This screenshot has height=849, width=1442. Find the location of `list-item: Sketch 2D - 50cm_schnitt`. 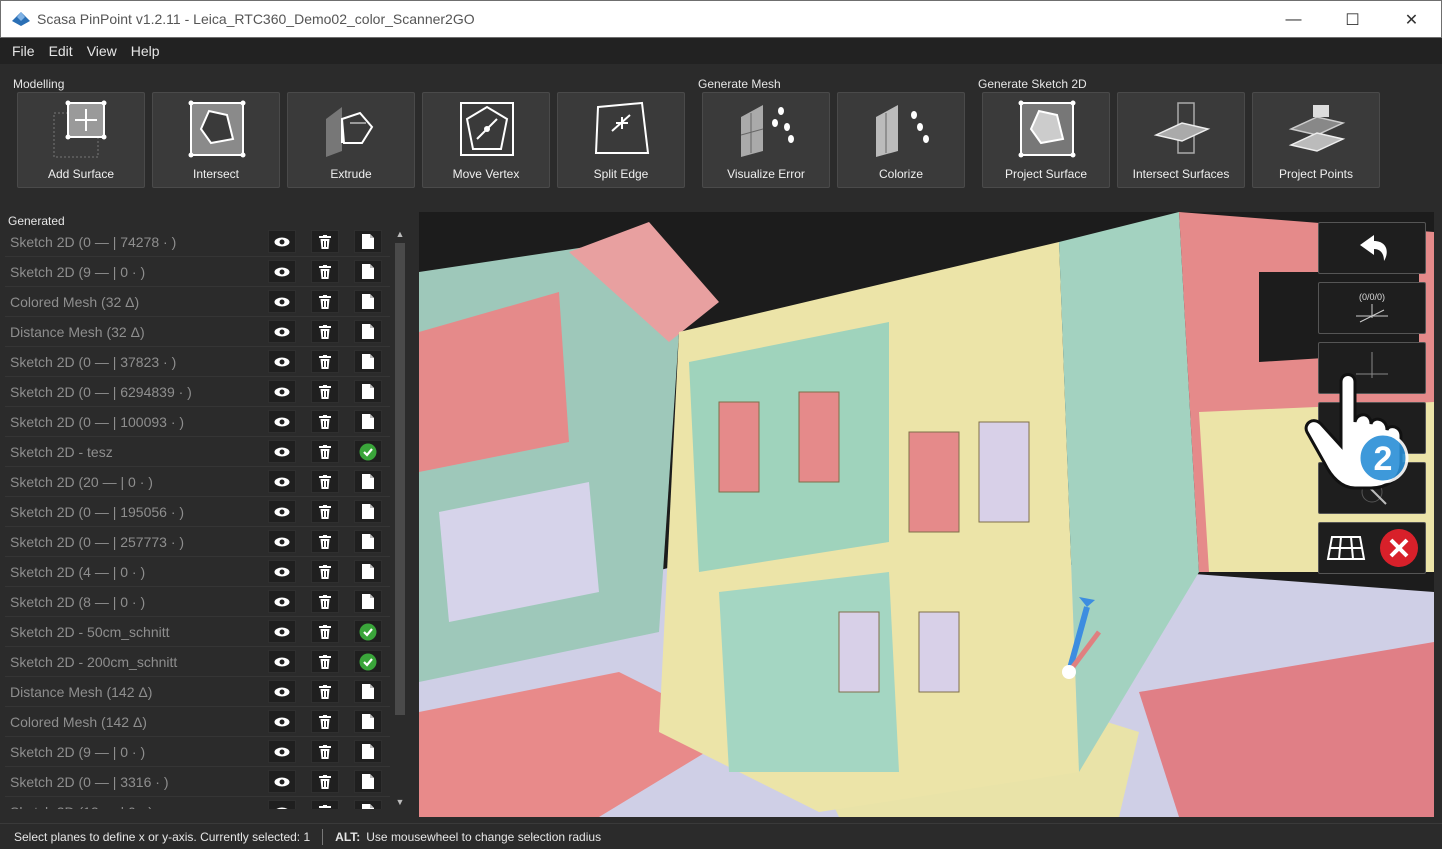

list-item: Sketch 2D - 50cm_schnitt is located at coordinates (197, 632).